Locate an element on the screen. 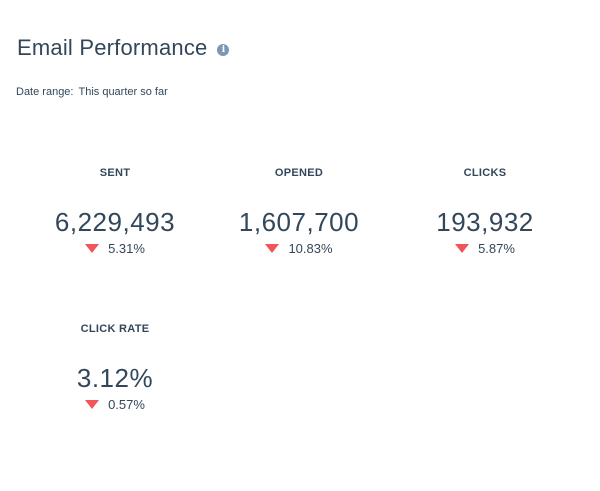  metric-label: SENT is located at coordinates (115, 173).